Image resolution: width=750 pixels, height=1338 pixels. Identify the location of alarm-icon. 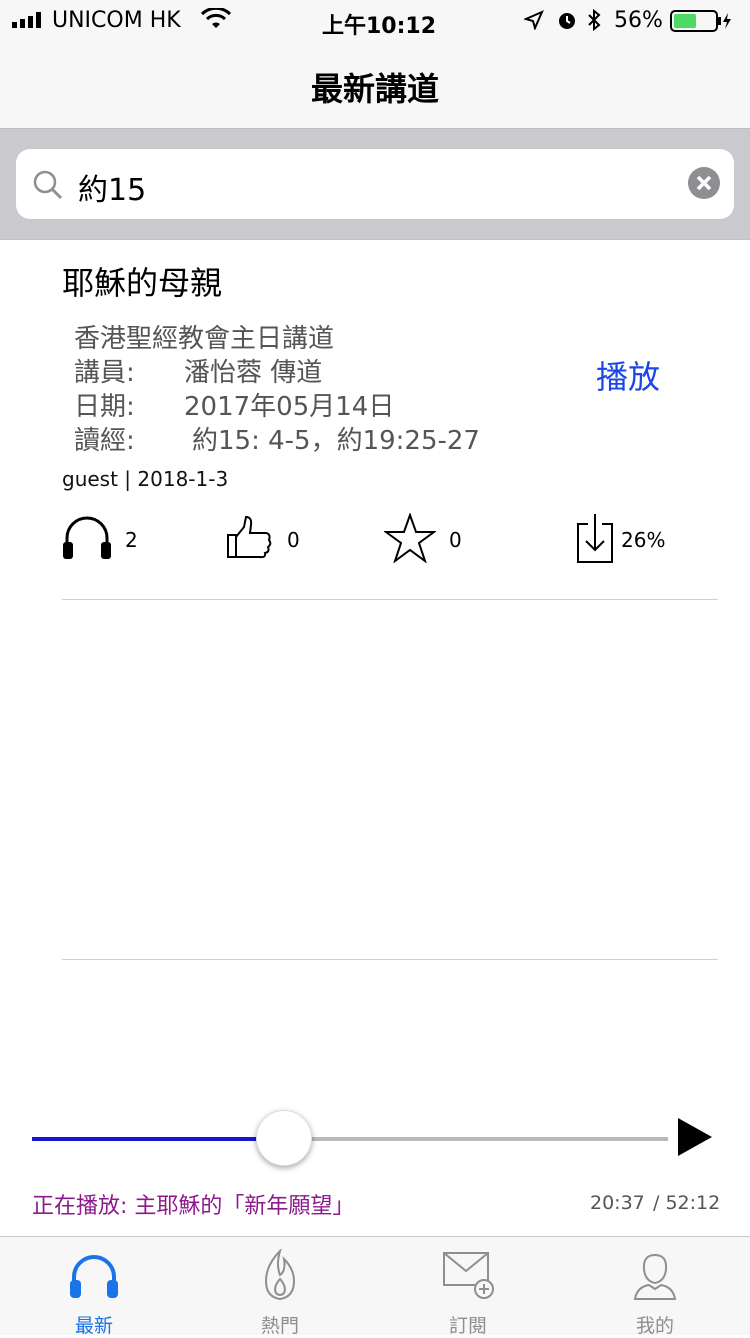
(567, 22).